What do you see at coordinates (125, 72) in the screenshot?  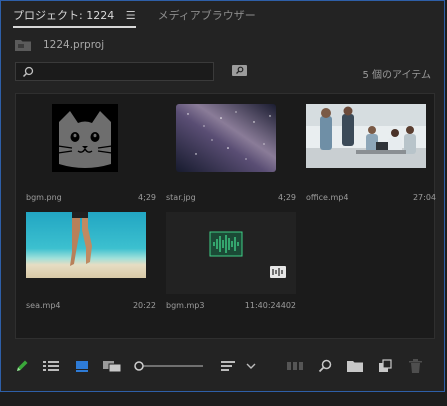 I see `search-input` at bounding box center [125, 72].